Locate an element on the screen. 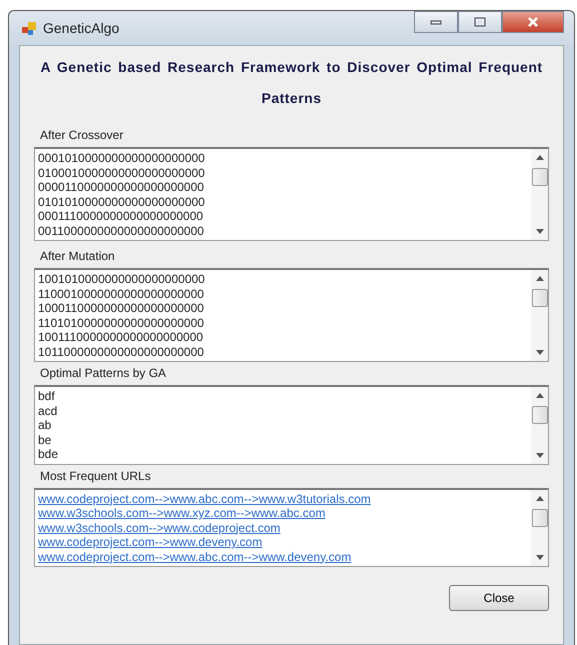 The width and height of the screenshot is (577, 645). maximize-button is located at coordinates (480, 22).